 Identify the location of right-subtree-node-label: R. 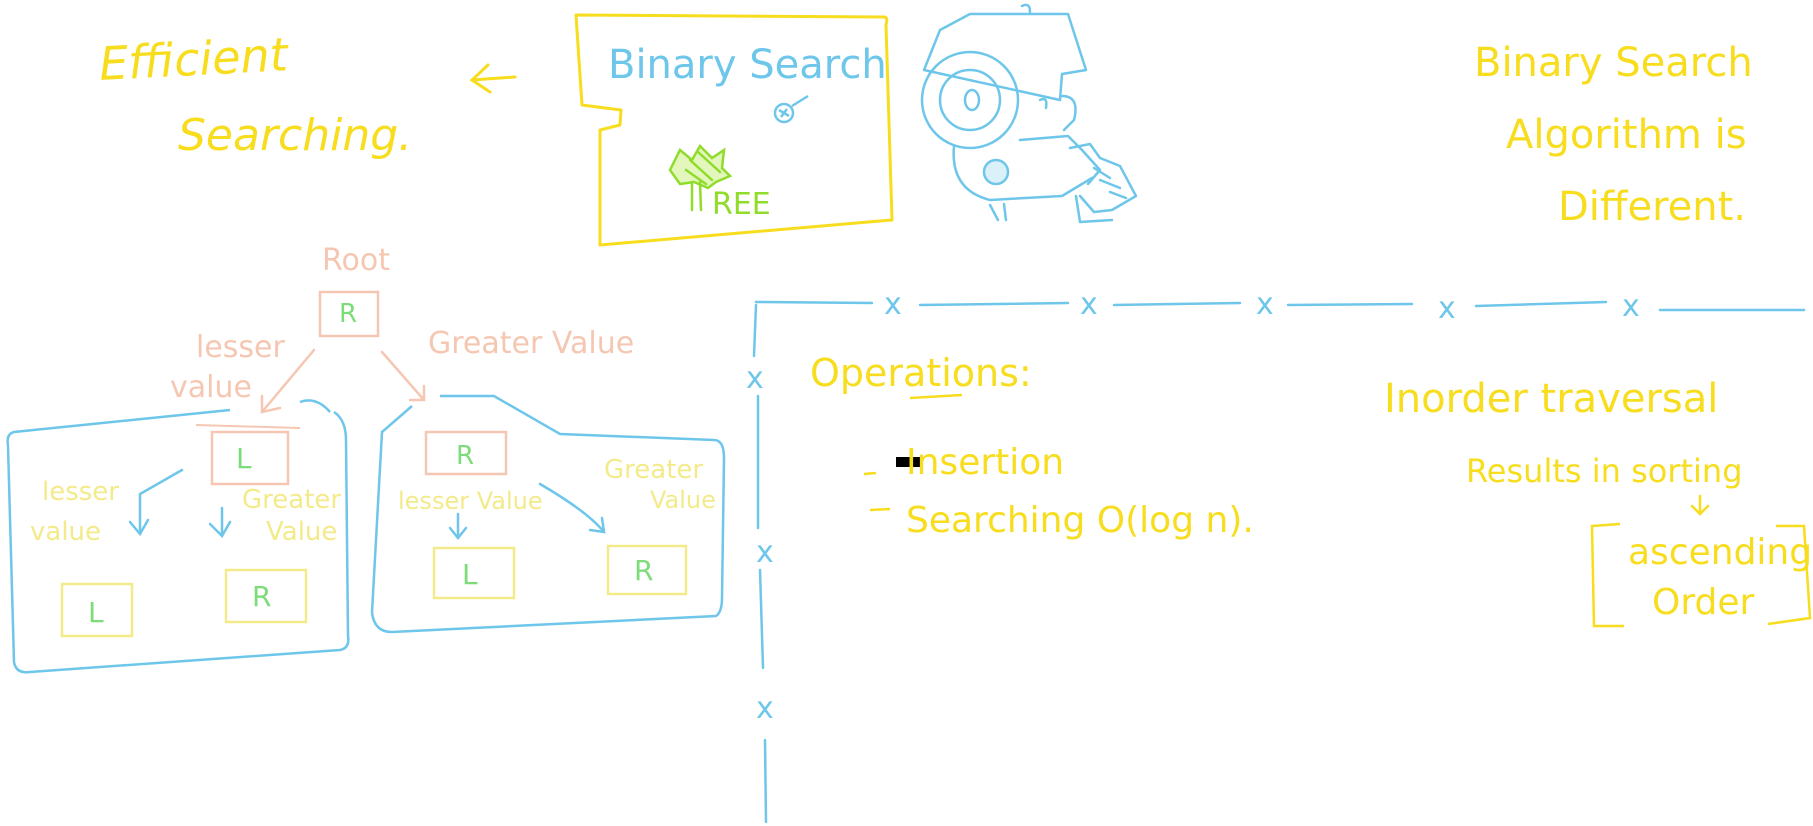
(465, 456).